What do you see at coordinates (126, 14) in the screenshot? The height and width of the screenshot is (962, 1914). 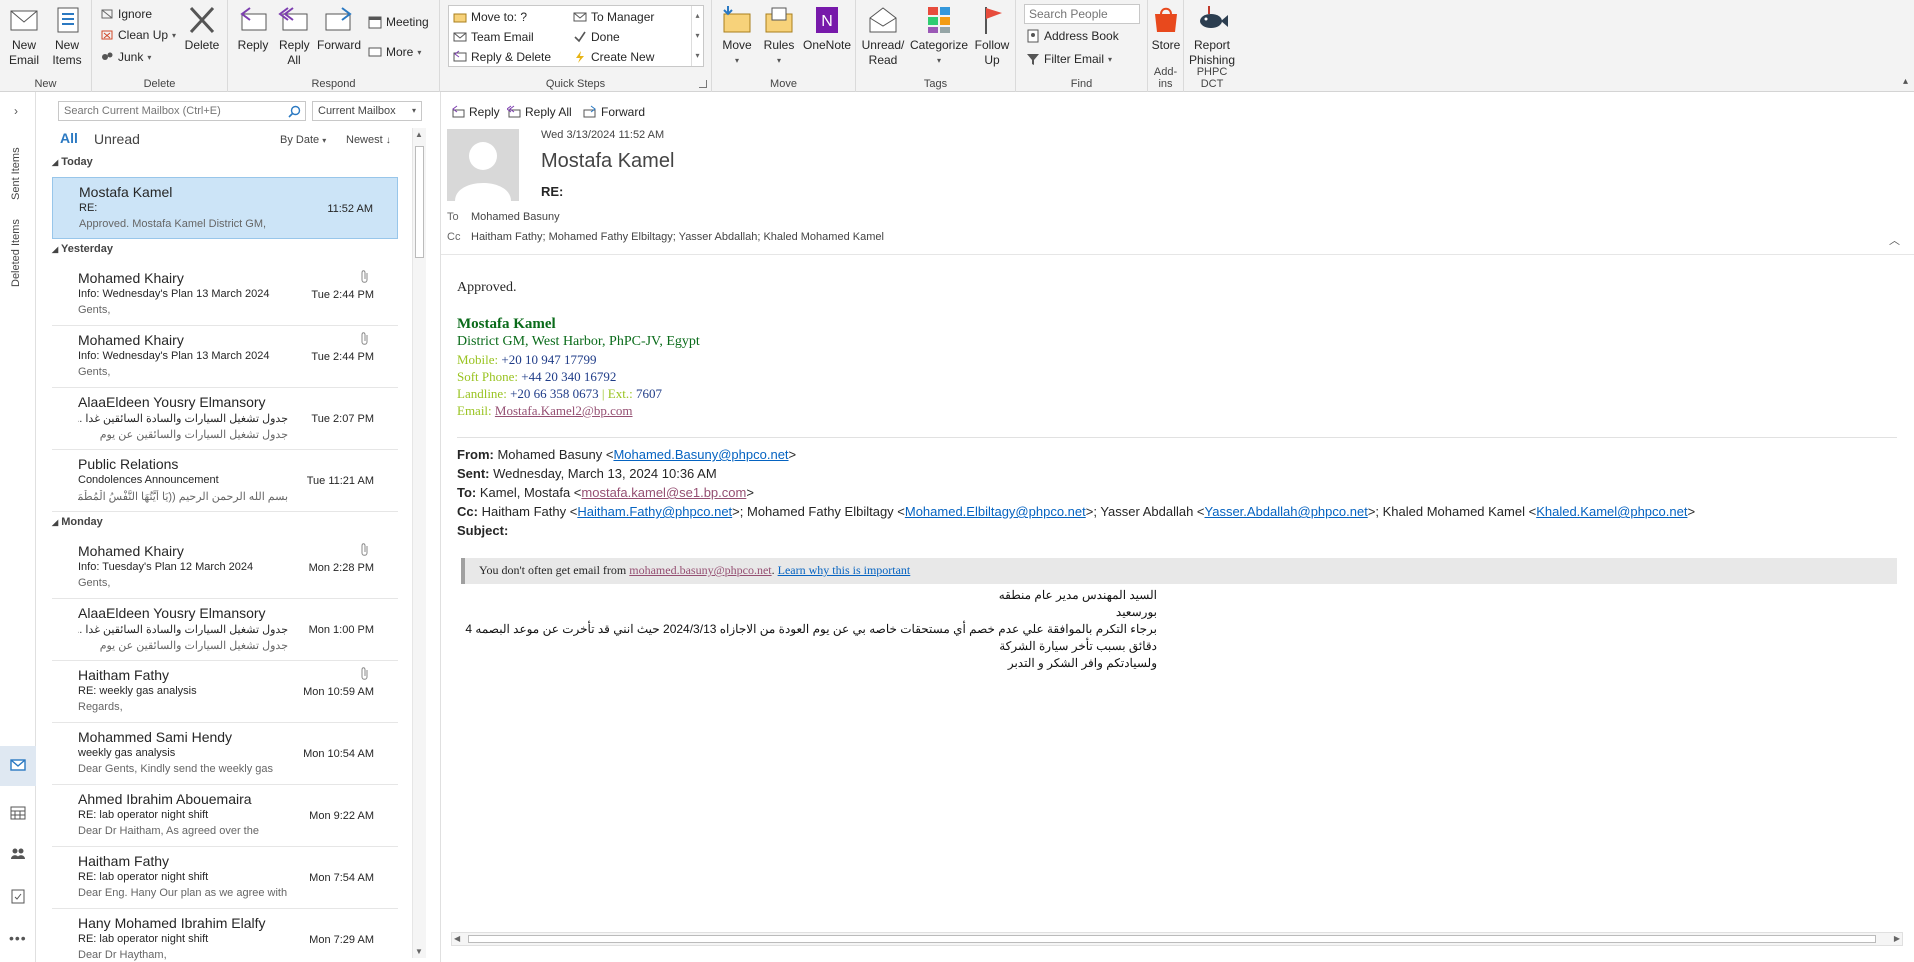 I see `ignore-button: Ignore` at bounding box center [126, 14].